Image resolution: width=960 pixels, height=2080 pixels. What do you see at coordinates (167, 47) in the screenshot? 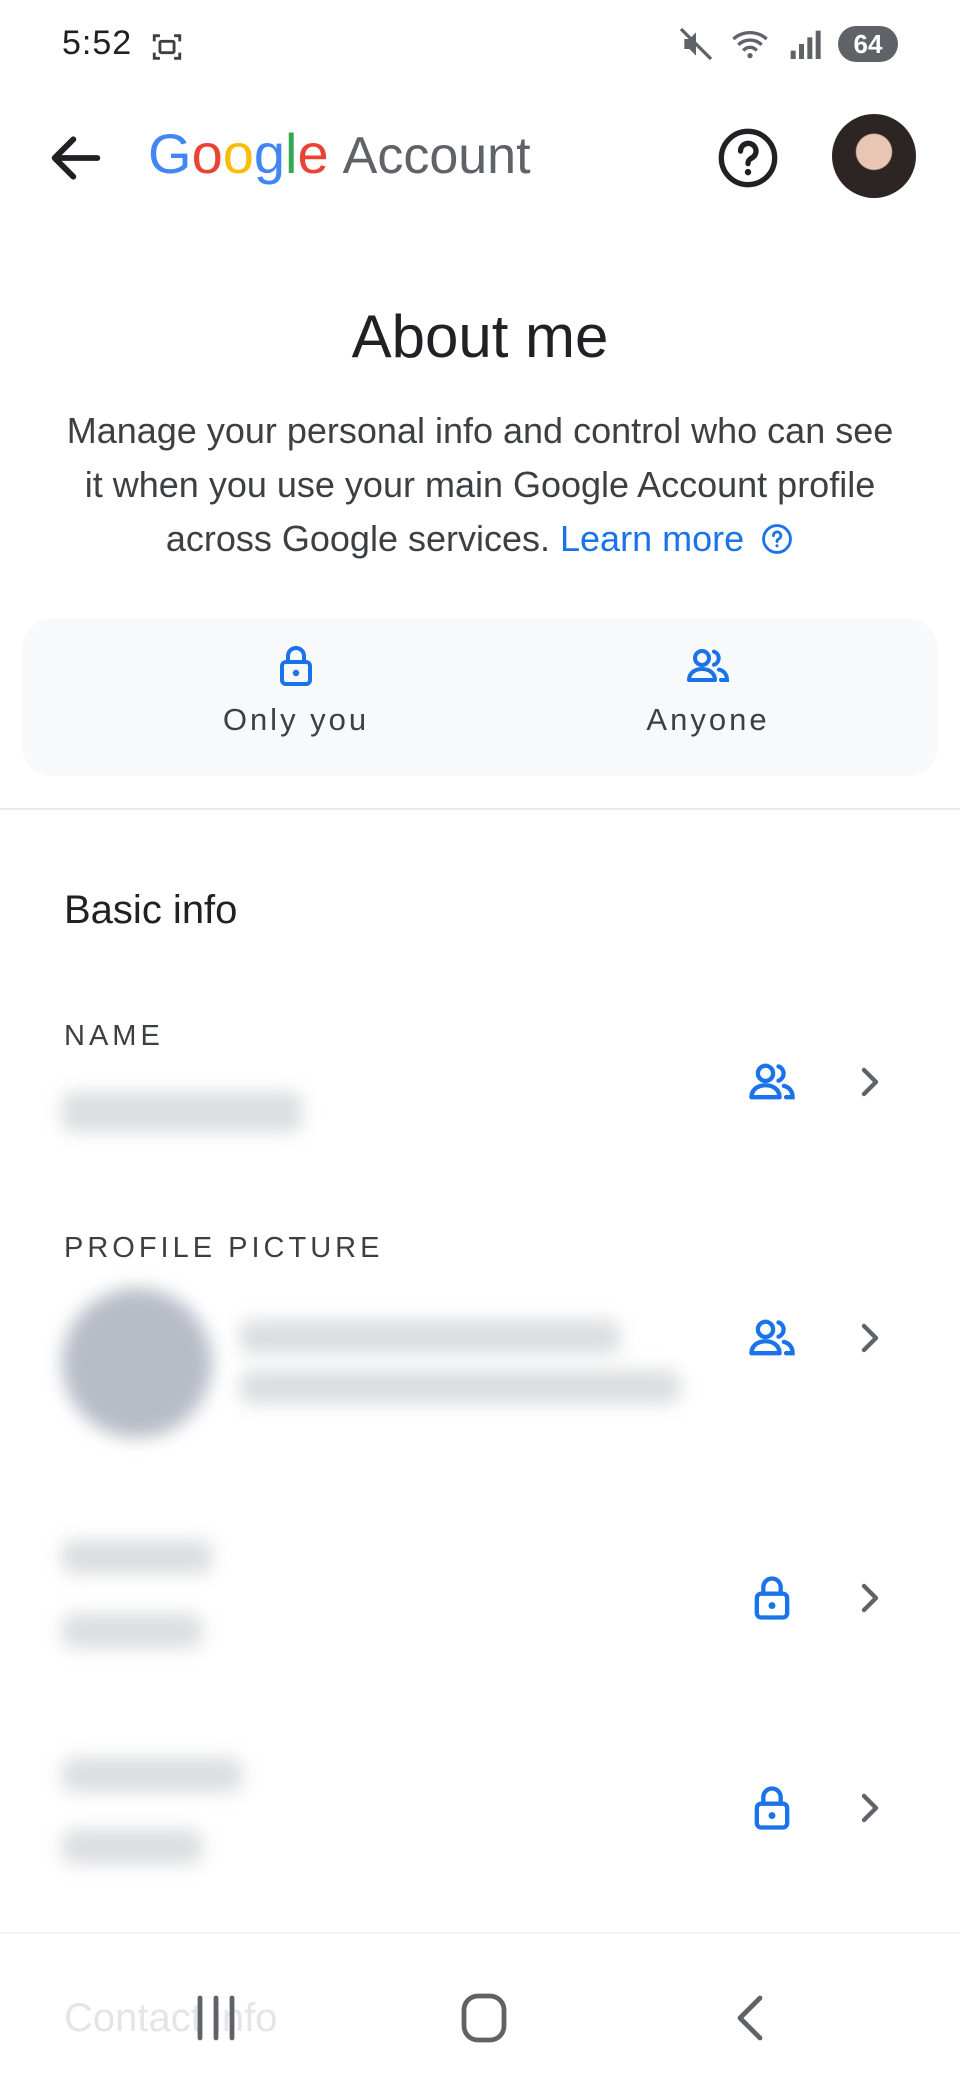
I see `screenshot-icon` at bounding box center [167, 47].